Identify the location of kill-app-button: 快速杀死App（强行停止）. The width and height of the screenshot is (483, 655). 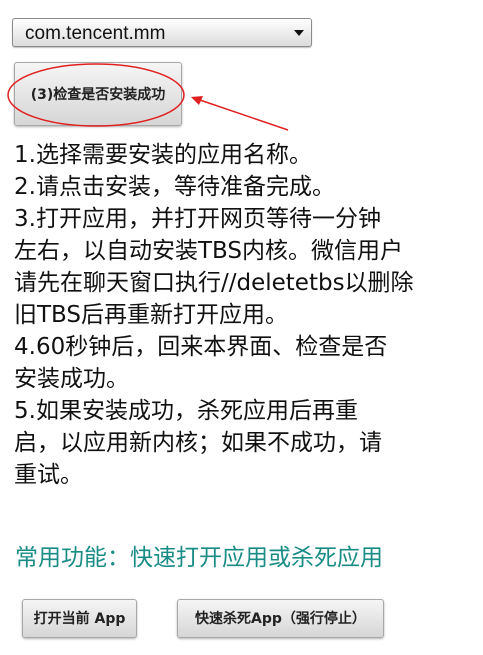
(280, 618).